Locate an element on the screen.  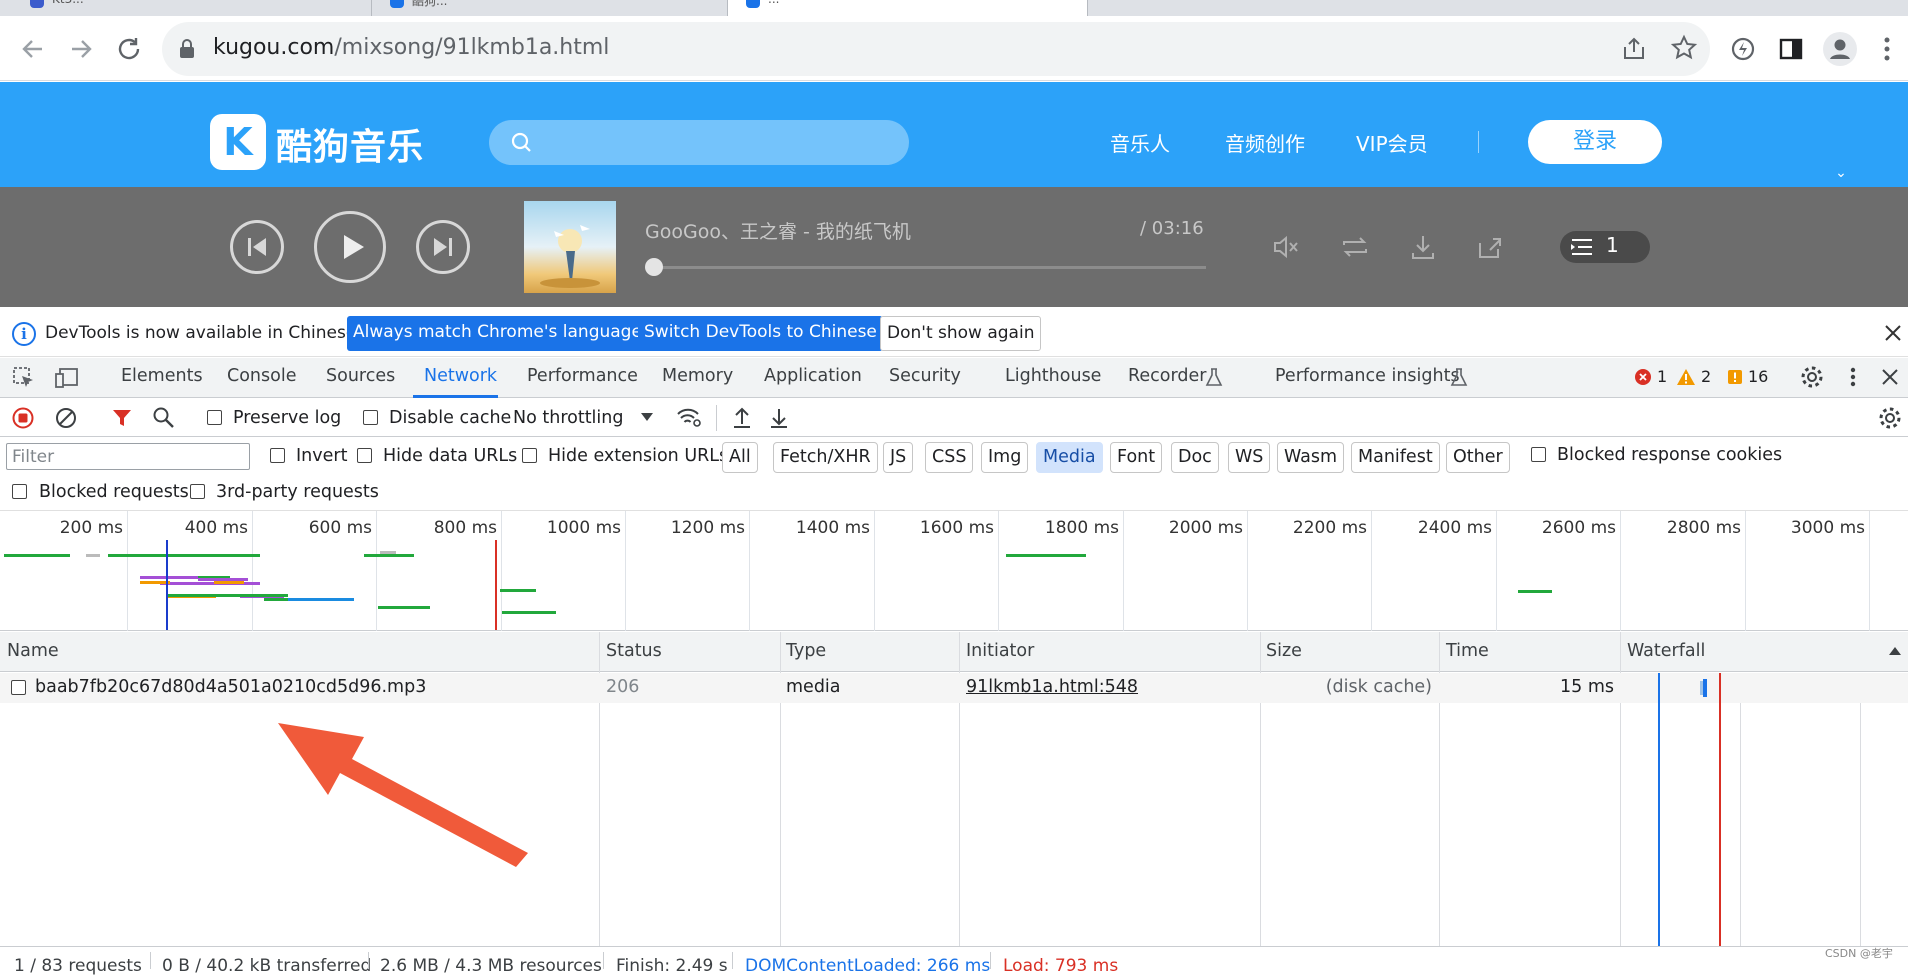
sort-ascending-icon is located at coordinates (1895, 651).